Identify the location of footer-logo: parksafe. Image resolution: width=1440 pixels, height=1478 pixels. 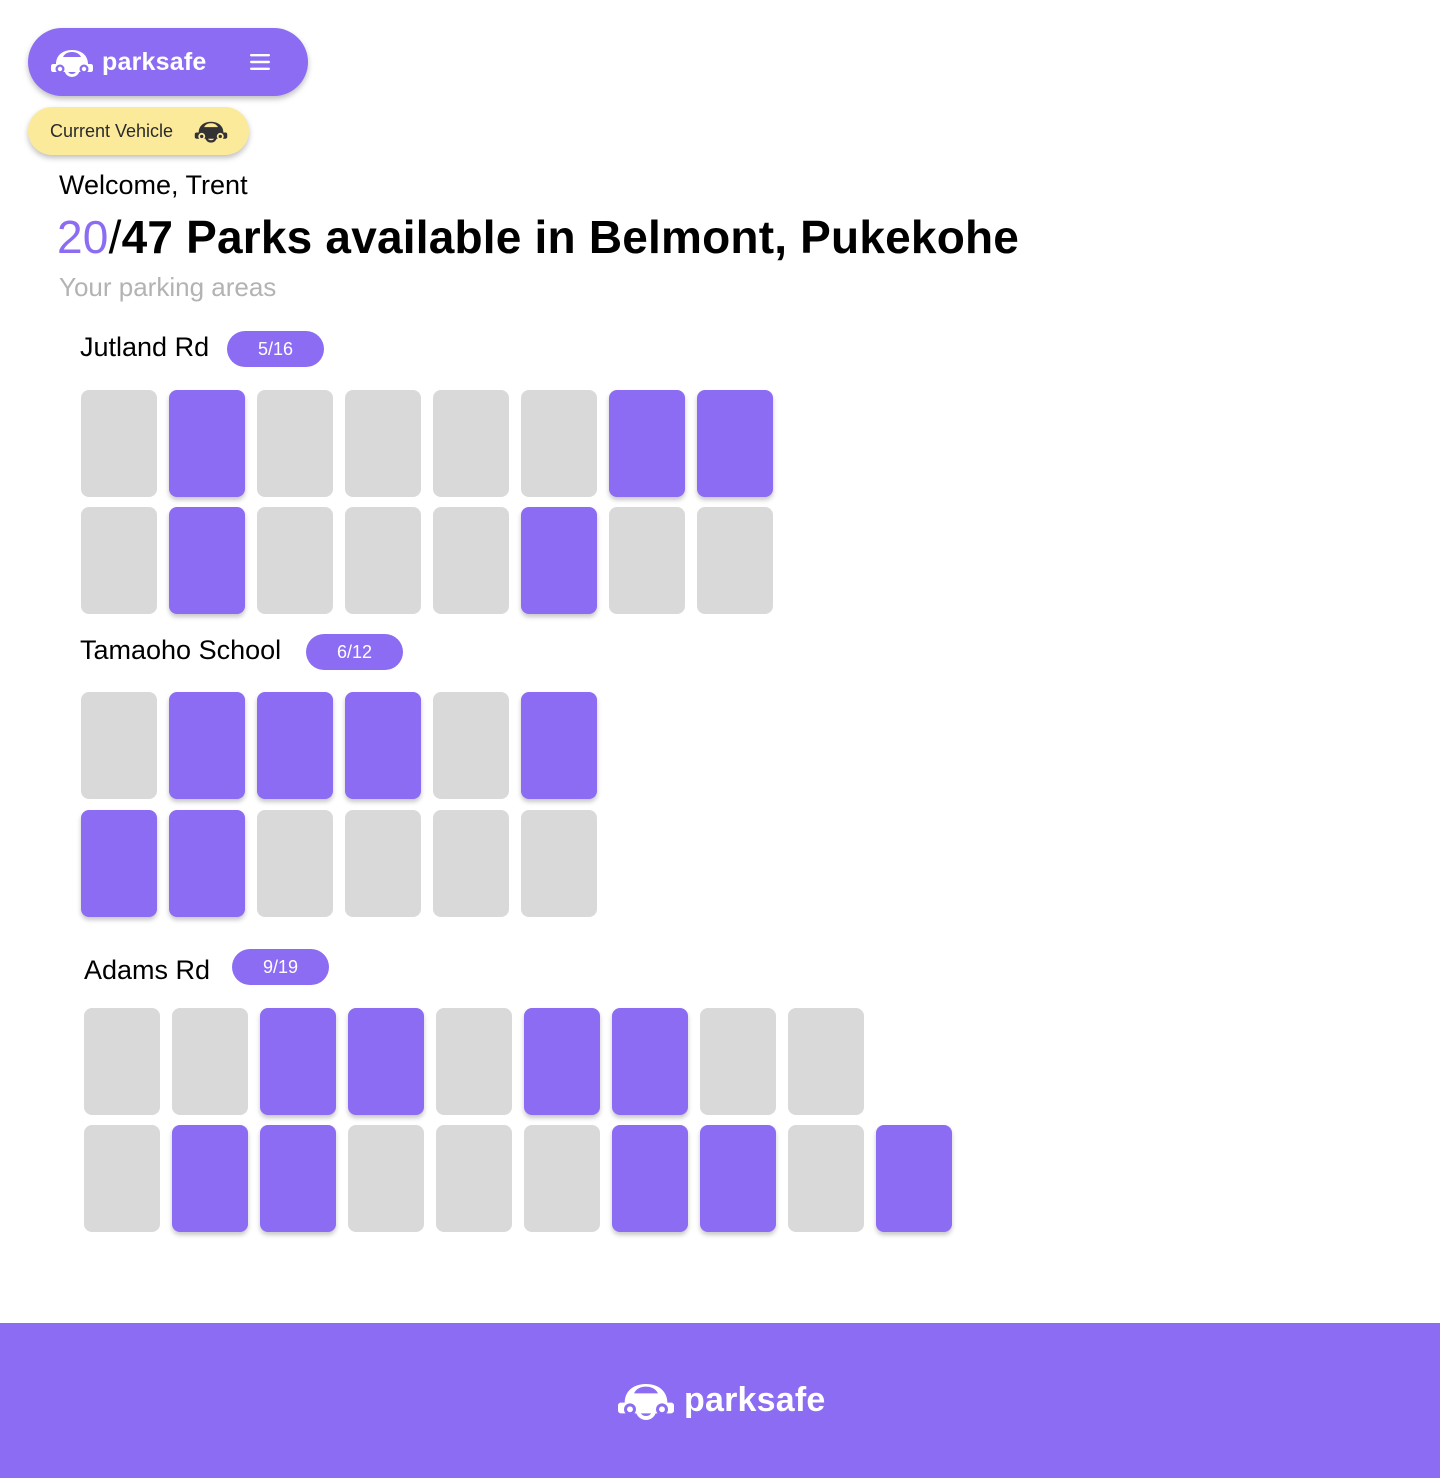
(720, 1400).